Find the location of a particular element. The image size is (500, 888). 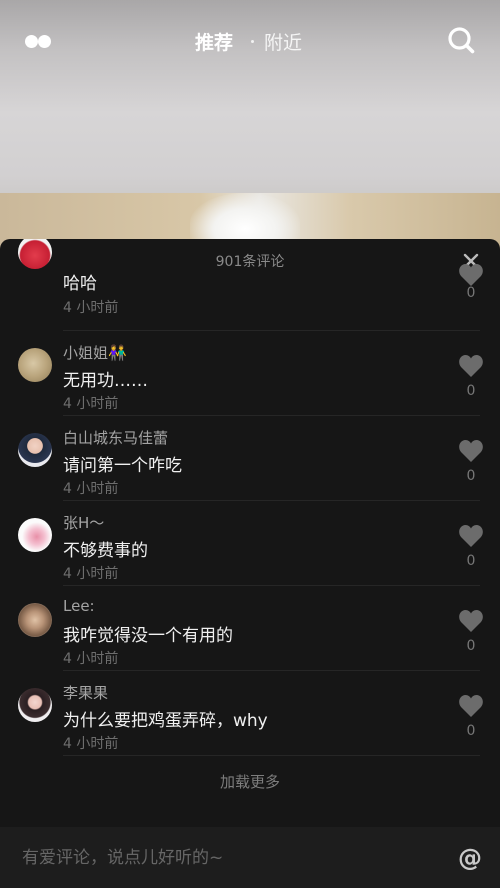

comment-text: 不够费事的 is located at coordinates (105, 551).